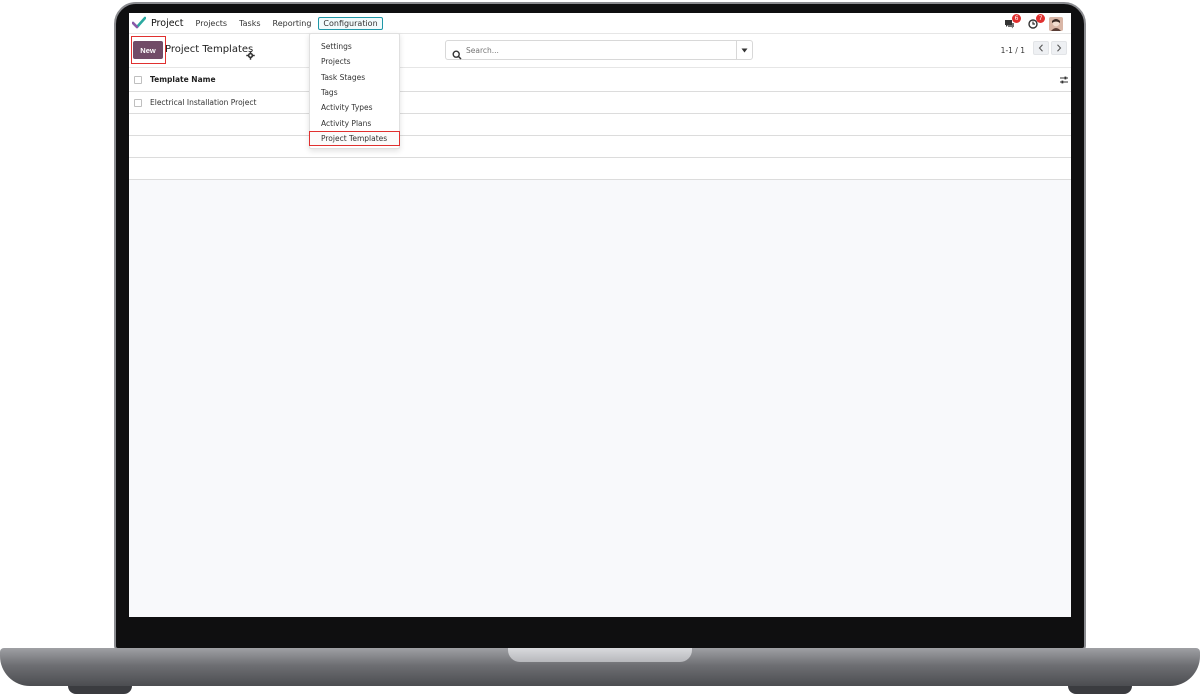 Image resolution: width=1200 pixels, height=697 pixels. Describe the element at coordinates (1100, 690) in the screenshot. I see `laptop-foot-right` at that location.